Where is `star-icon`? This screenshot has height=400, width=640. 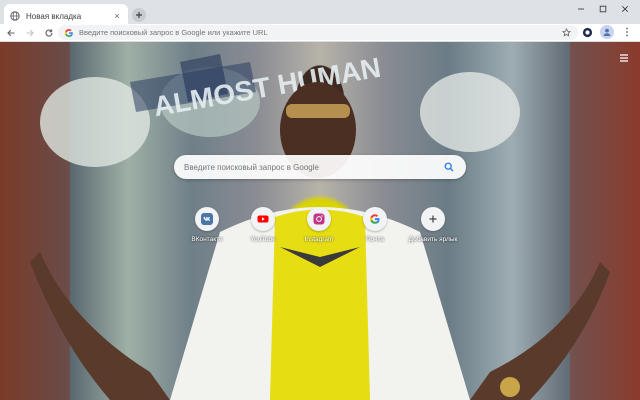 star-icon is located at coordinates (566, 32).